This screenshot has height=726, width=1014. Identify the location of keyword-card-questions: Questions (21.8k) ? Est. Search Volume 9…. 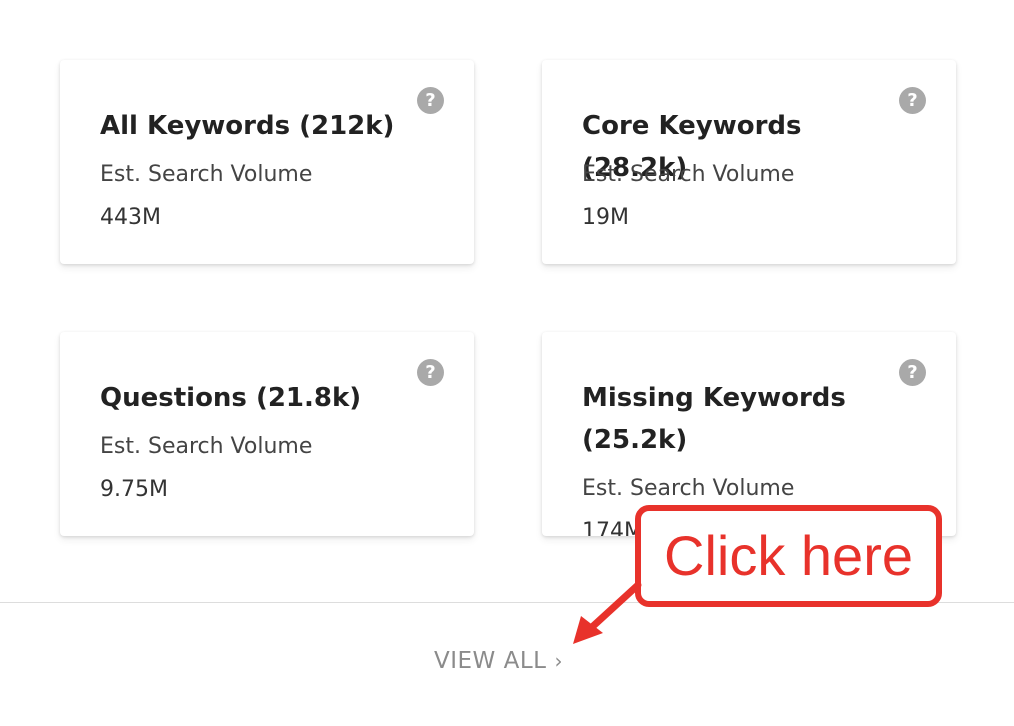
(267, 434).